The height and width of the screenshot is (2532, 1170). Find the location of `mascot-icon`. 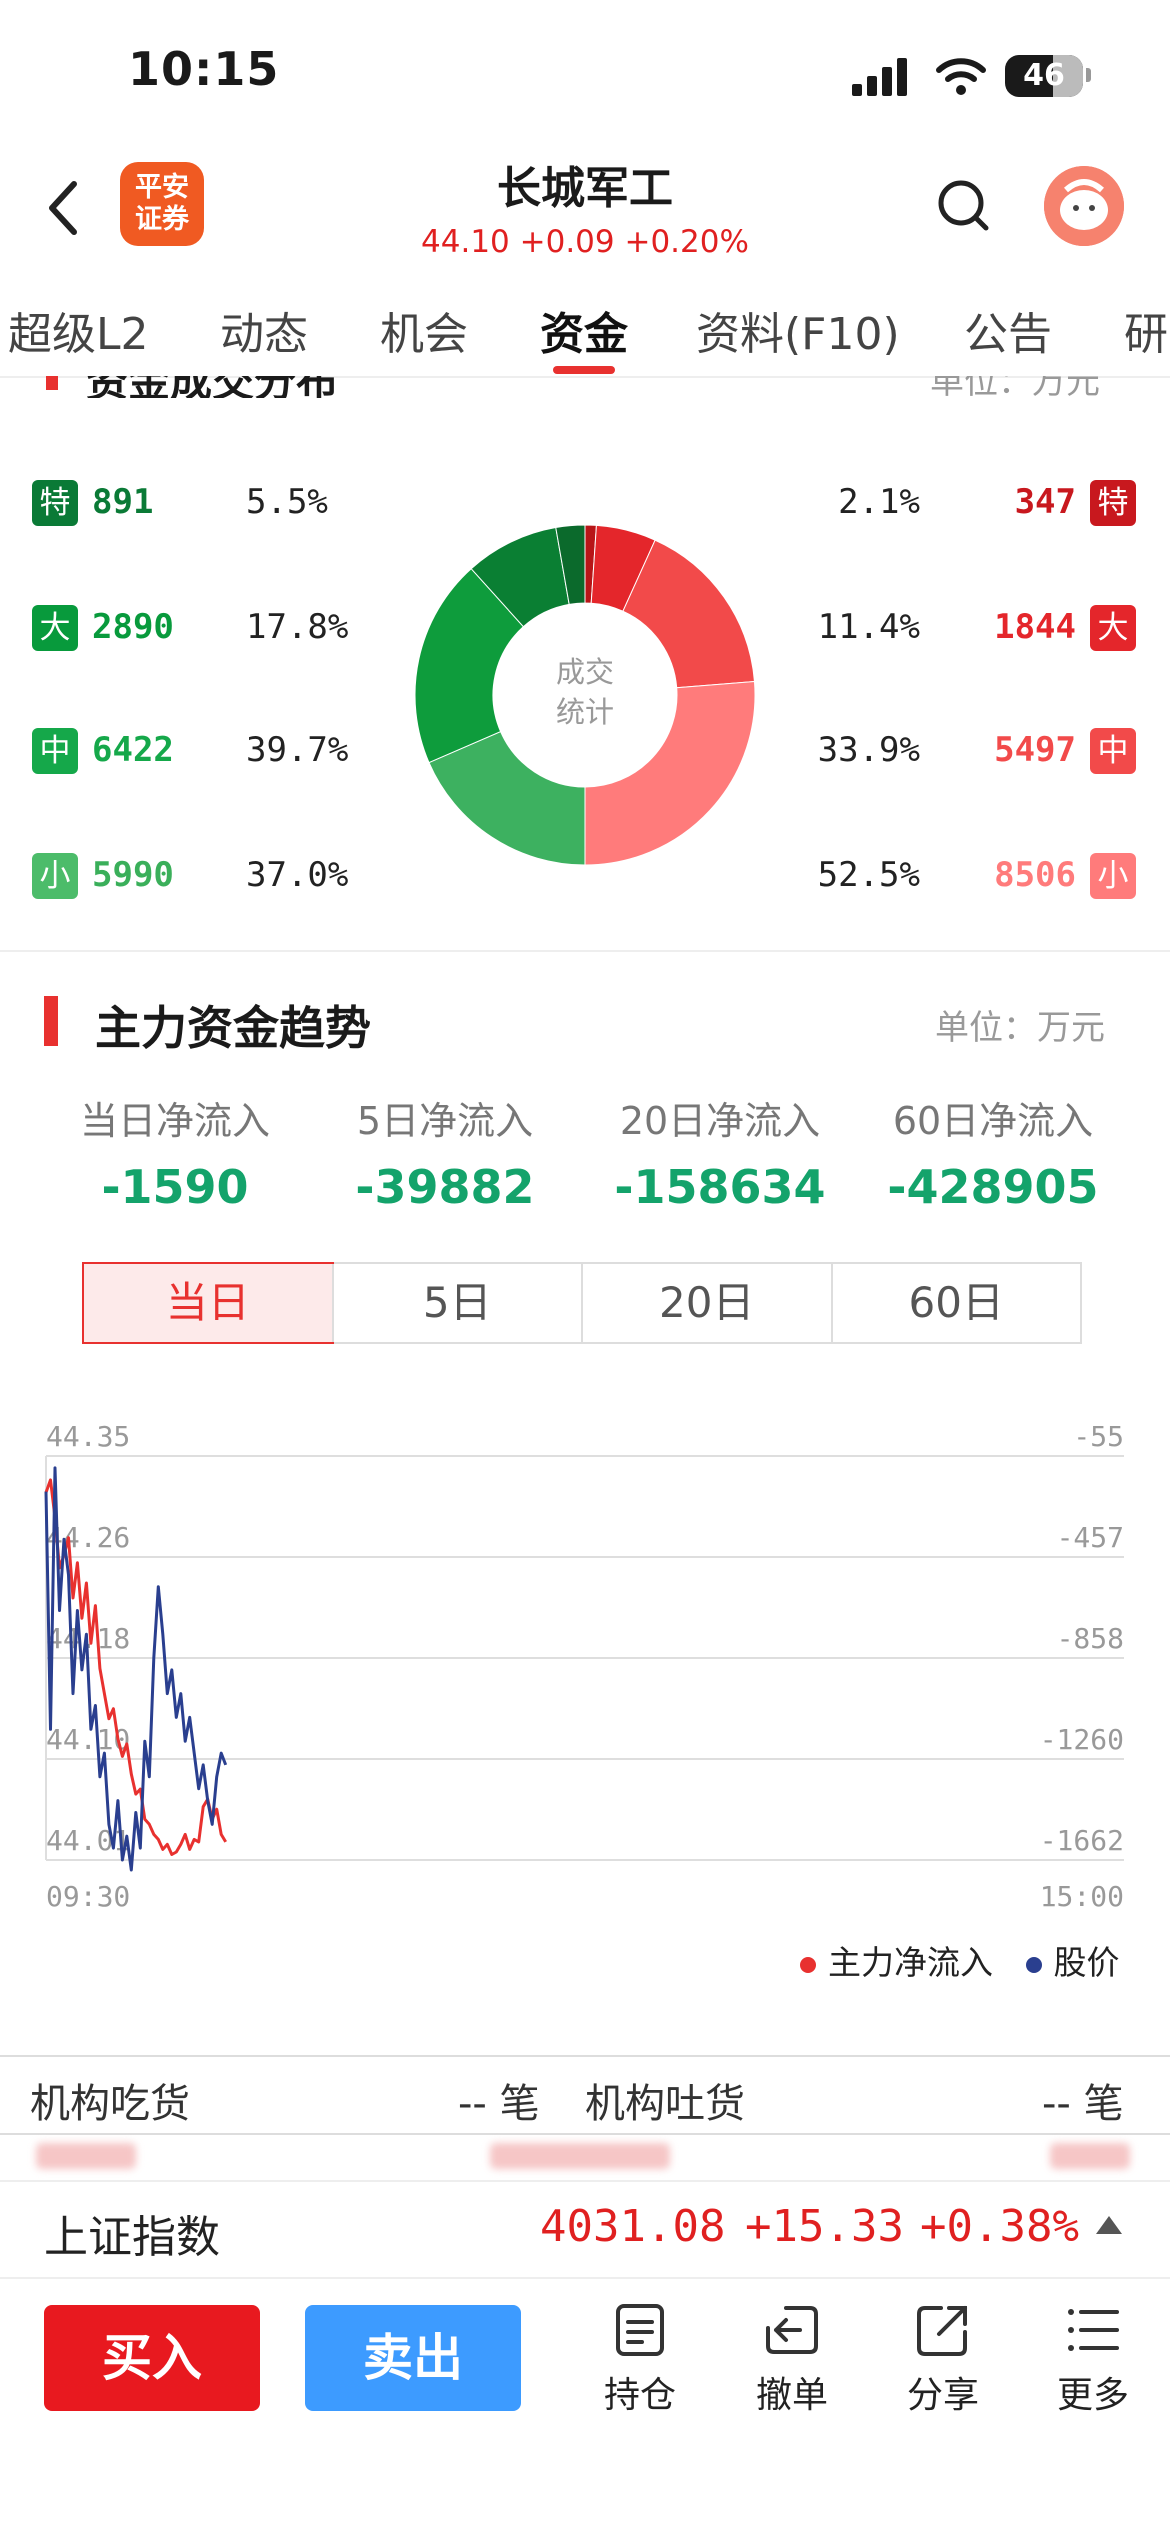

mascot-icon is located at coordinates (1084, 206).